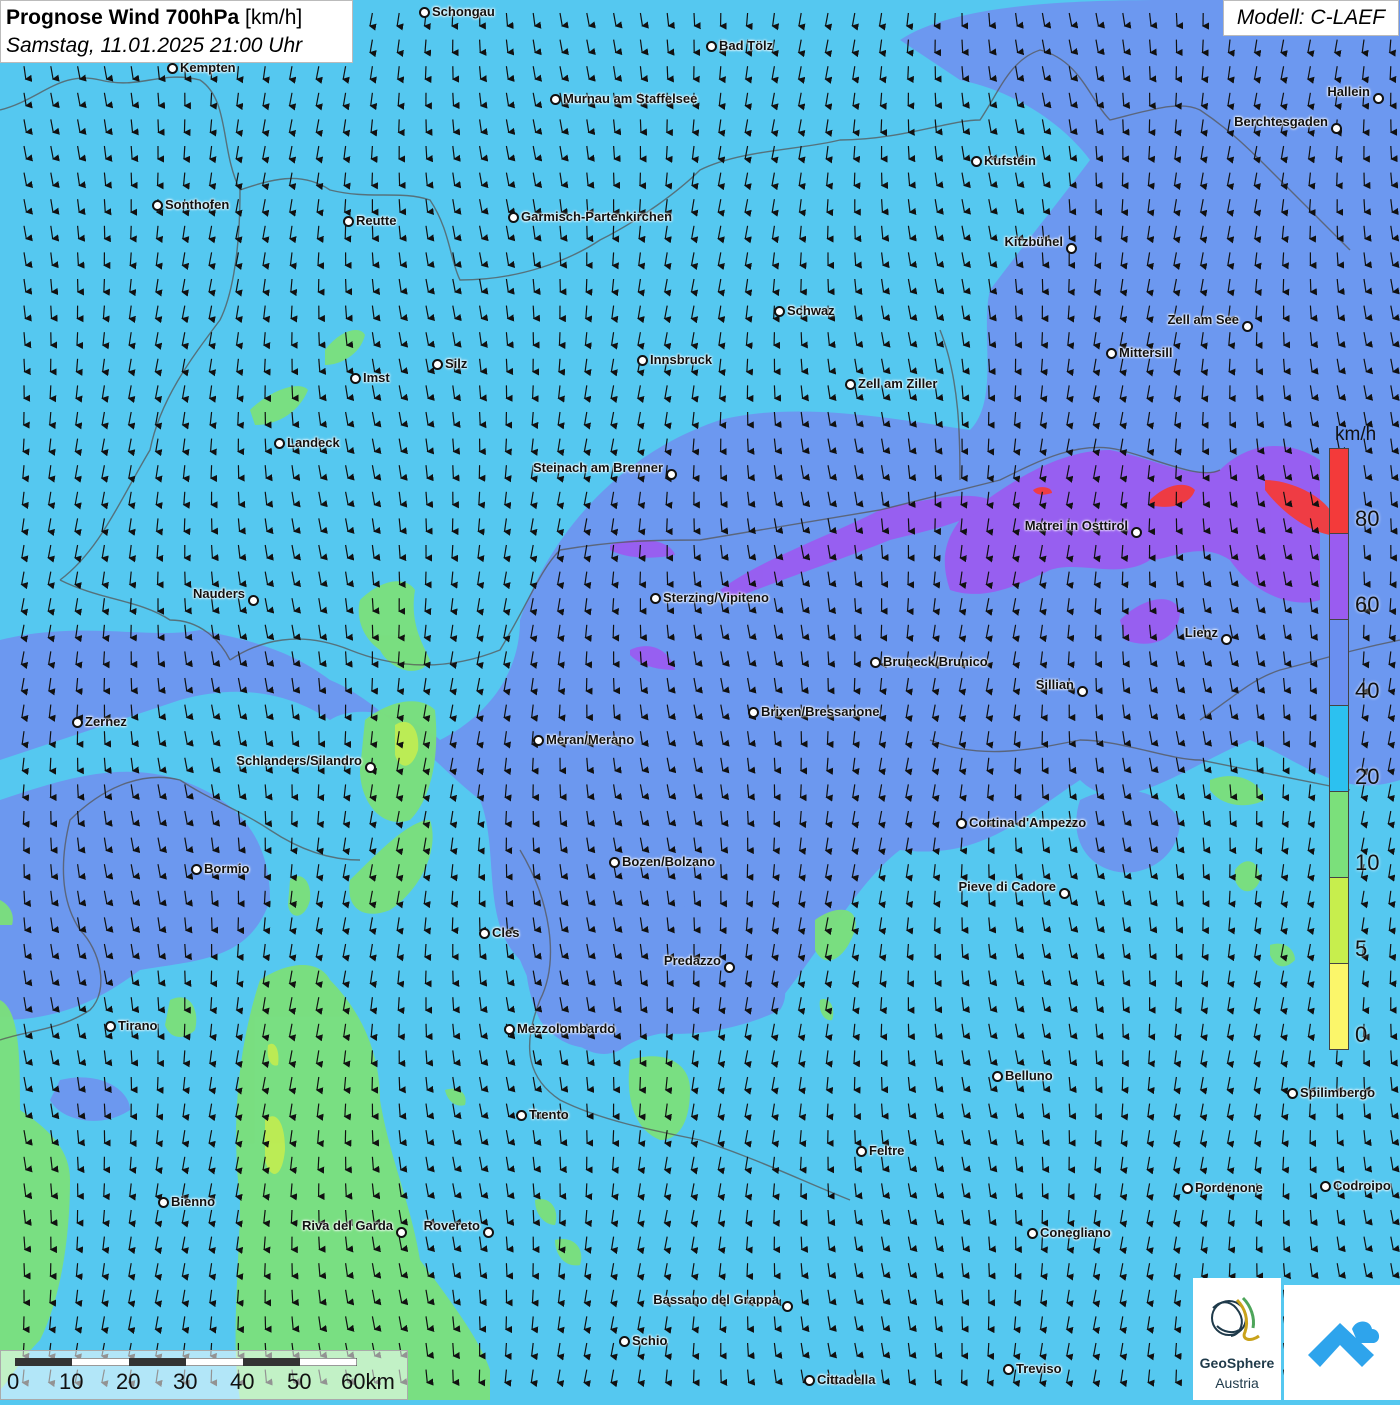  What do you see at coordinates (273, 17) in the screenshot?
I see `map-title-unit: [km/h]` at bounding box center [273, 17].